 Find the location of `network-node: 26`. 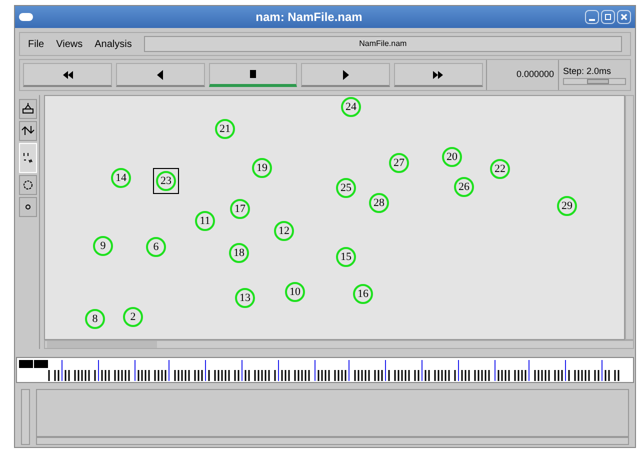

network-node: 26 is located at coordinates (464, 187).